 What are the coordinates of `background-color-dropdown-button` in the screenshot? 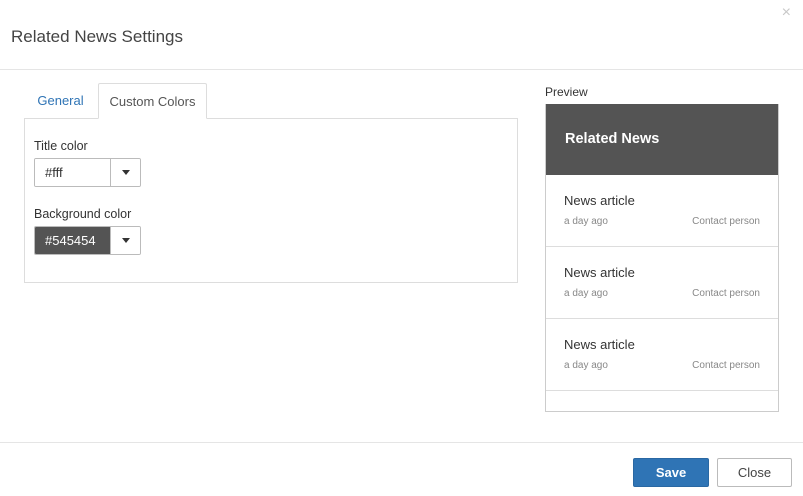 It's located at (125, 240).